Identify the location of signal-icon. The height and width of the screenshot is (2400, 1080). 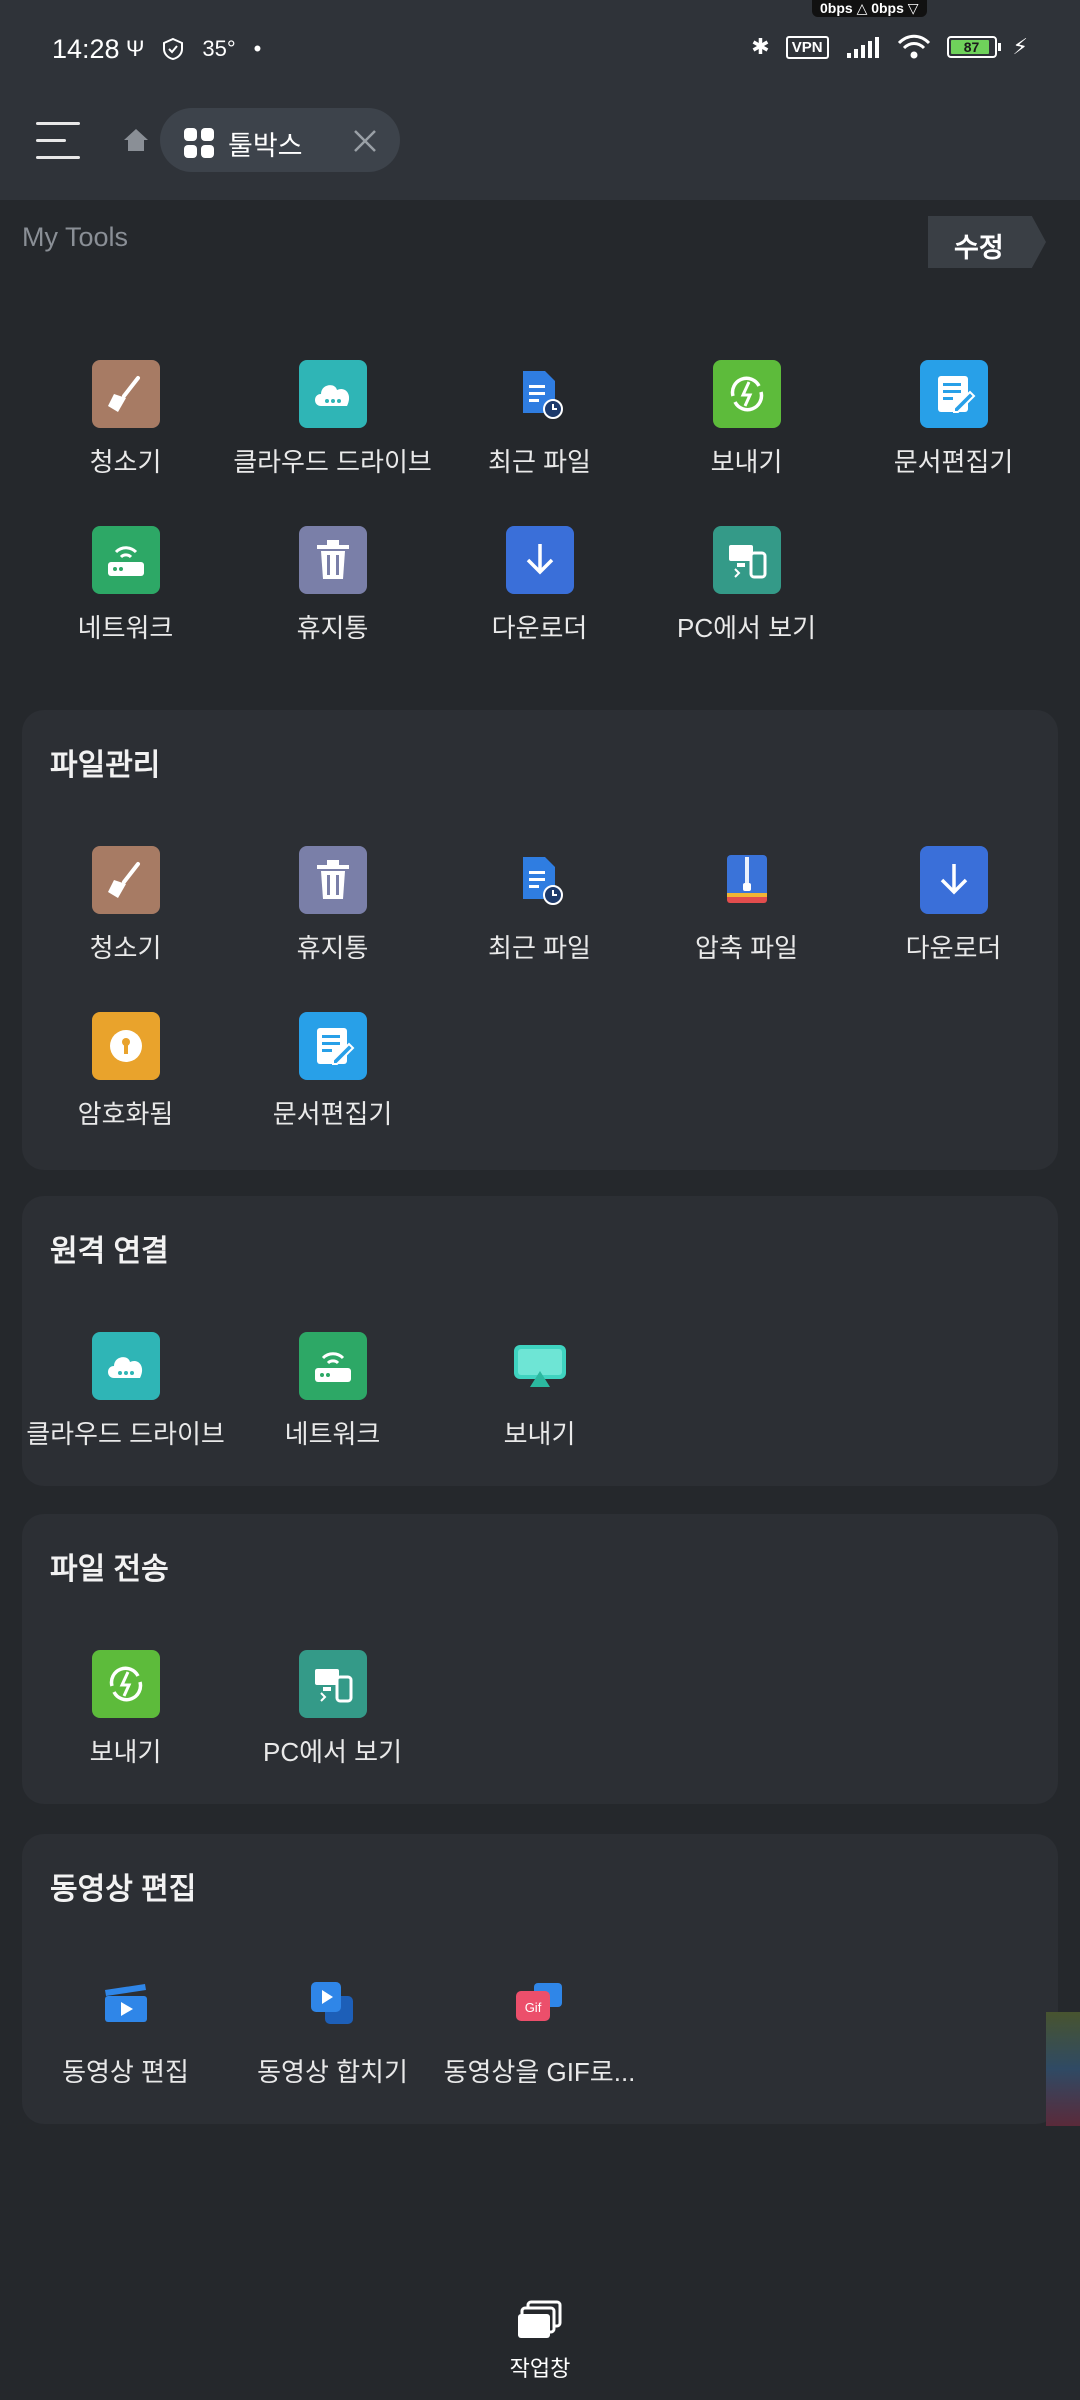
(862, 47).